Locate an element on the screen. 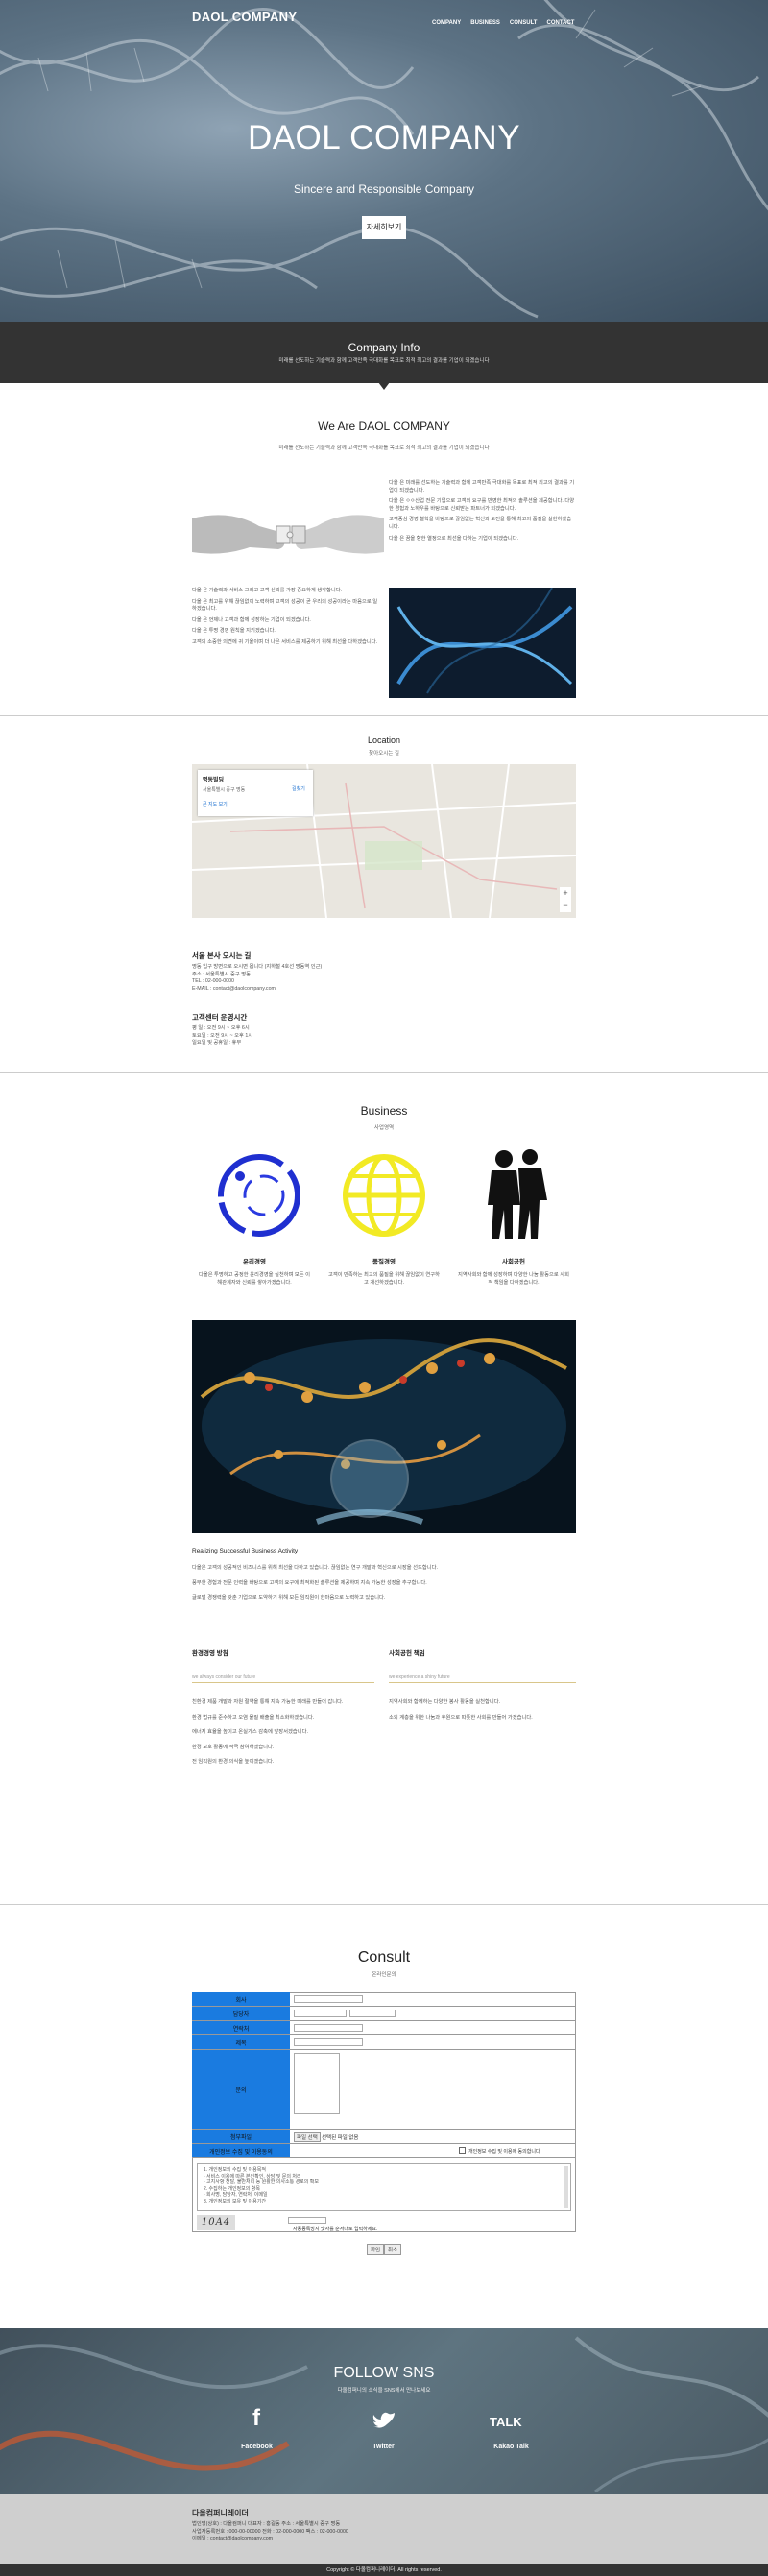  company-input is located at coordinates (328, 1999).